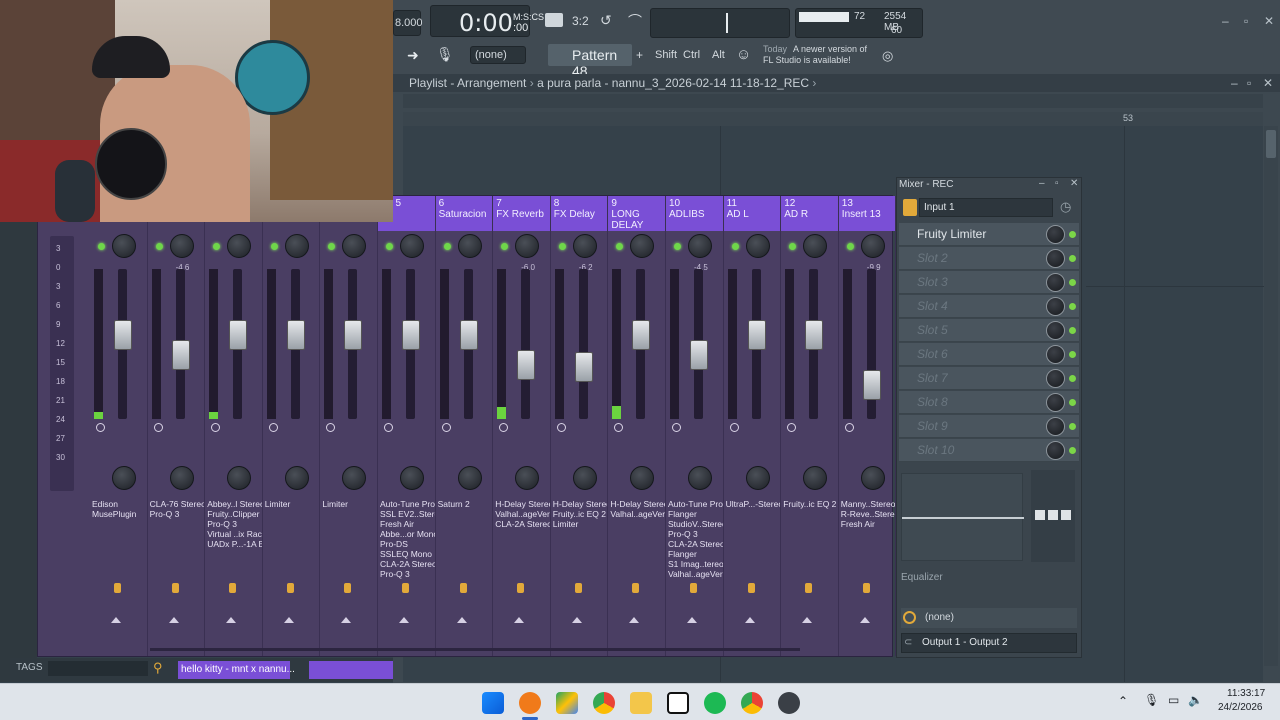  What do you see at coordinates (351, 670) in the screenshot?
I see `browser-tab-empty` at bounding box center [351, 670].